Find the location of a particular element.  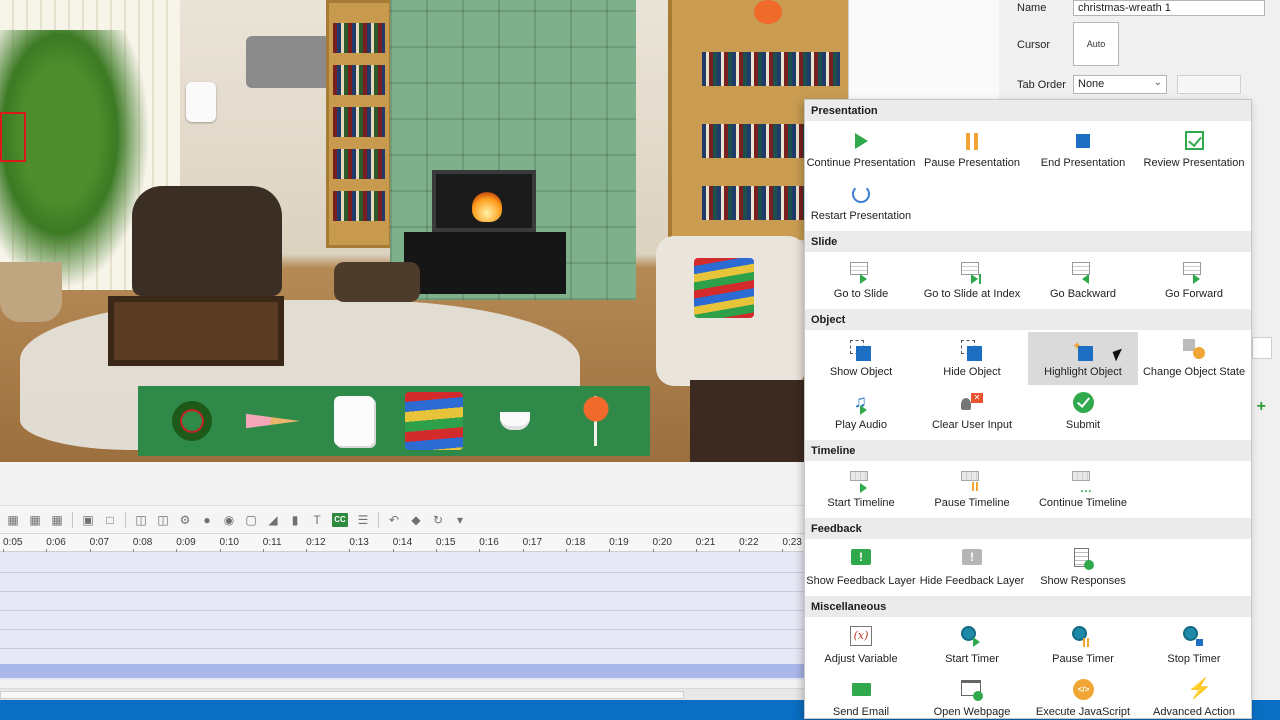

side-field is located at coordinates (1262, 348).